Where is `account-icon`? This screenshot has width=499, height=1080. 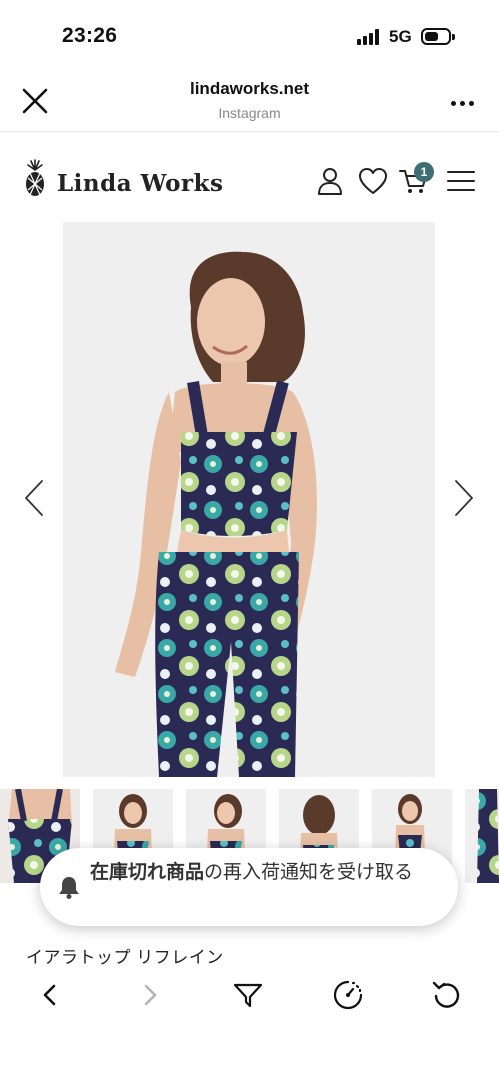 account-icon is located at coordinates (330, 181).